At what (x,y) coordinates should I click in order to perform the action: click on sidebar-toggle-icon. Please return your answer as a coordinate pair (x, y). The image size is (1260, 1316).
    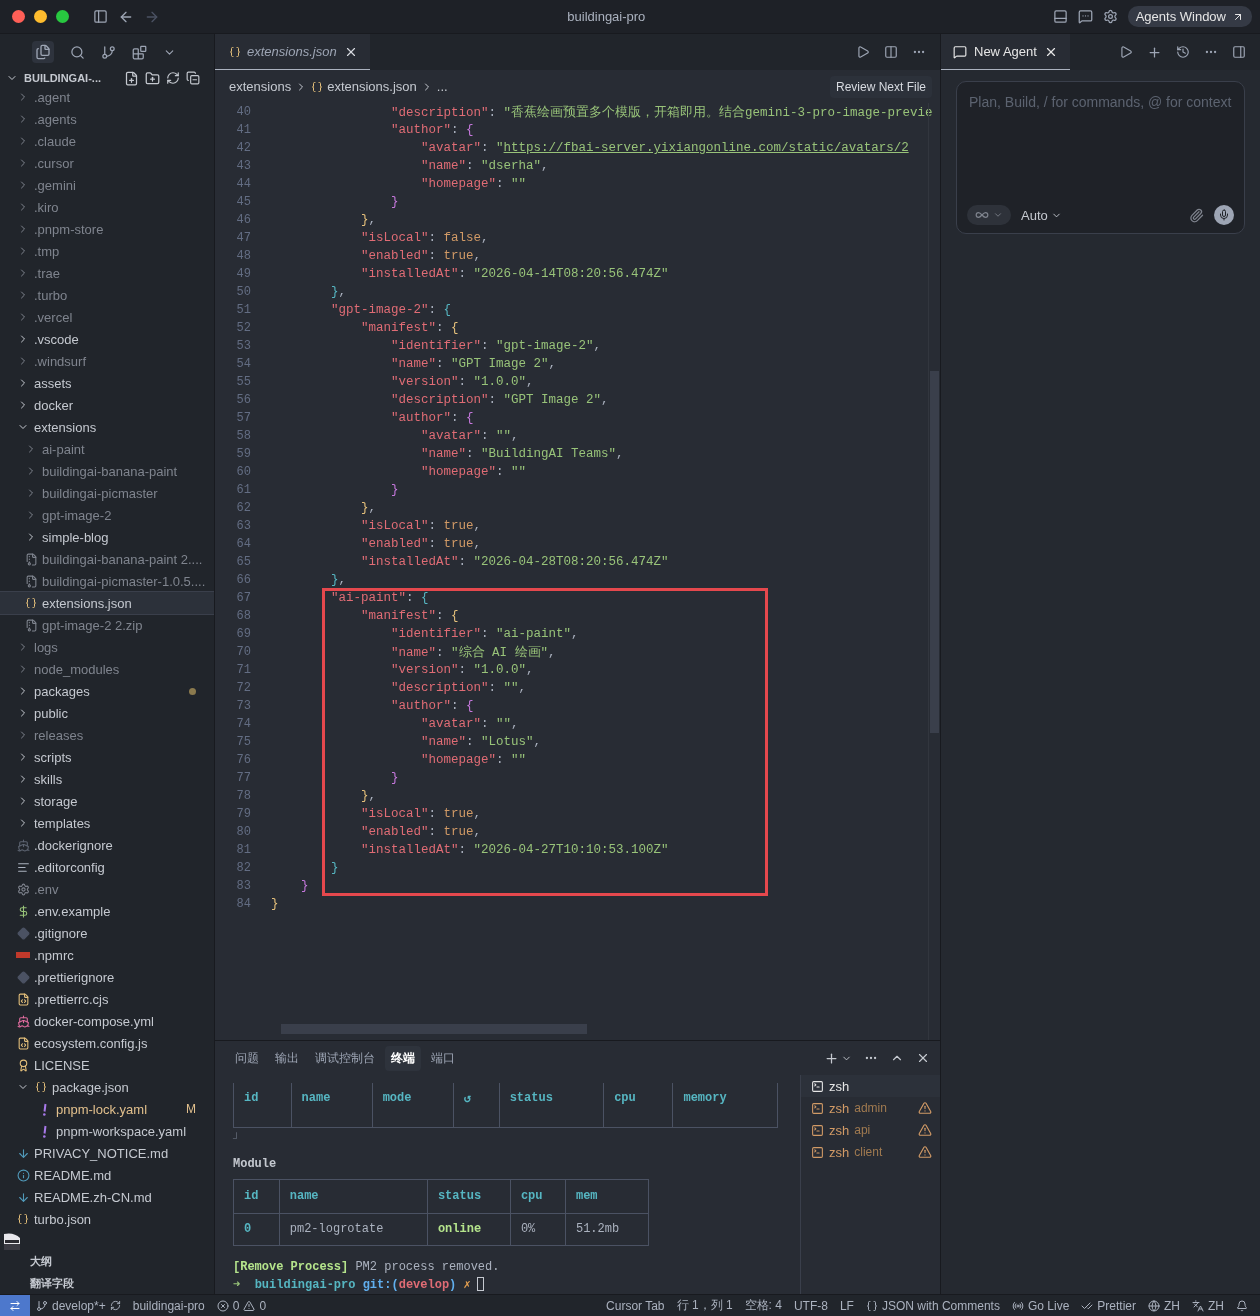
    Looking at the image, I should click on (100, 16).